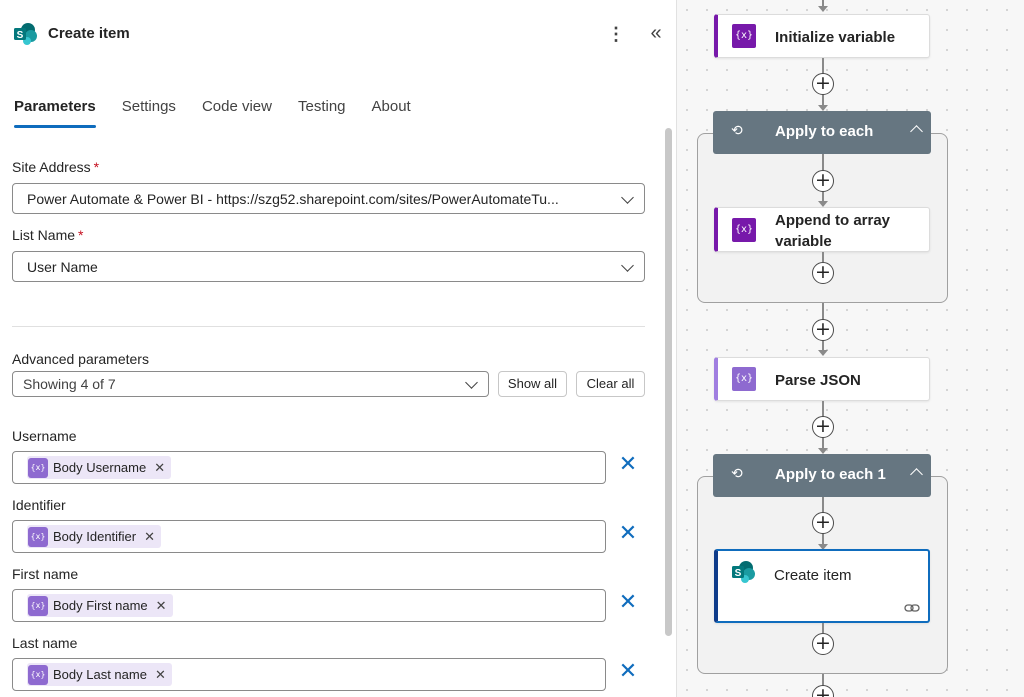 This screenshot has height=697, width=1024. What do you see at coordinates (813, 575) in the screenshot?
I see `card-title: Create item` at bounding box center [813, 575].